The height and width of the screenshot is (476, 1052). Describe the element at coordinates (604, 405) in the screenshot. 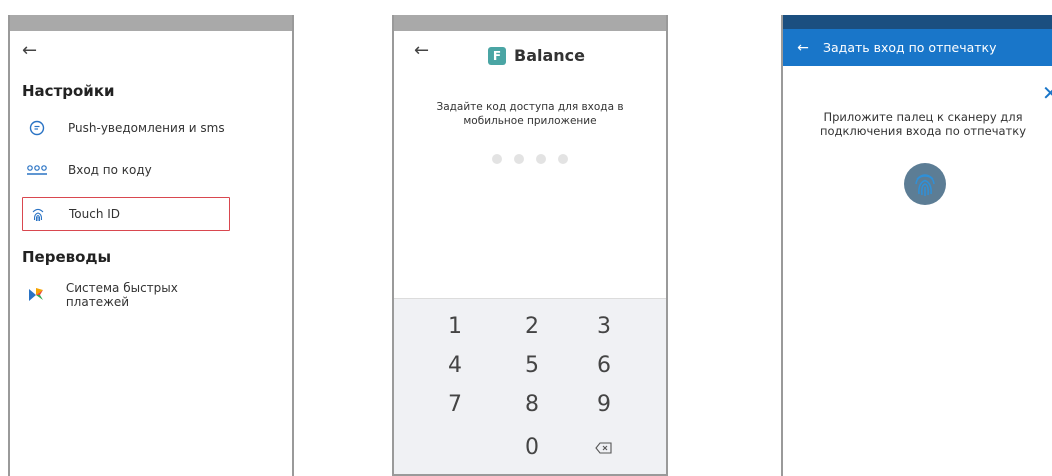

I see `key-9: 9` at that location.